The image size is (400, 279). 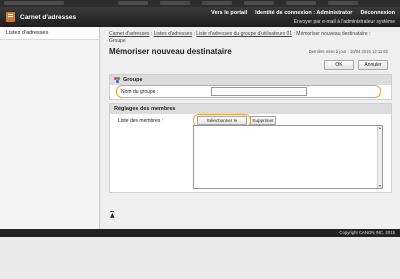 What do you see at coordinates (339, 65) in the screenshot?
I see `ok-button: OK` at bounding box center [339, 65].